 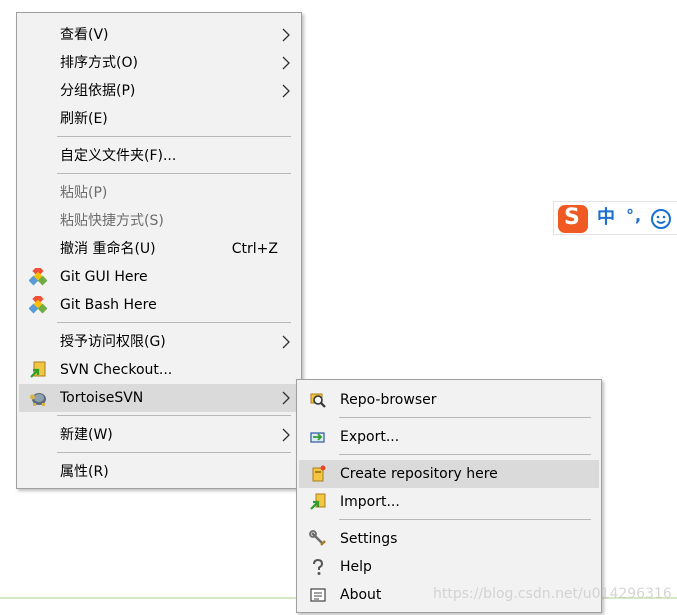 I want to click on shortcut-text: Ctrl+Z, so click(x=254, y=249).